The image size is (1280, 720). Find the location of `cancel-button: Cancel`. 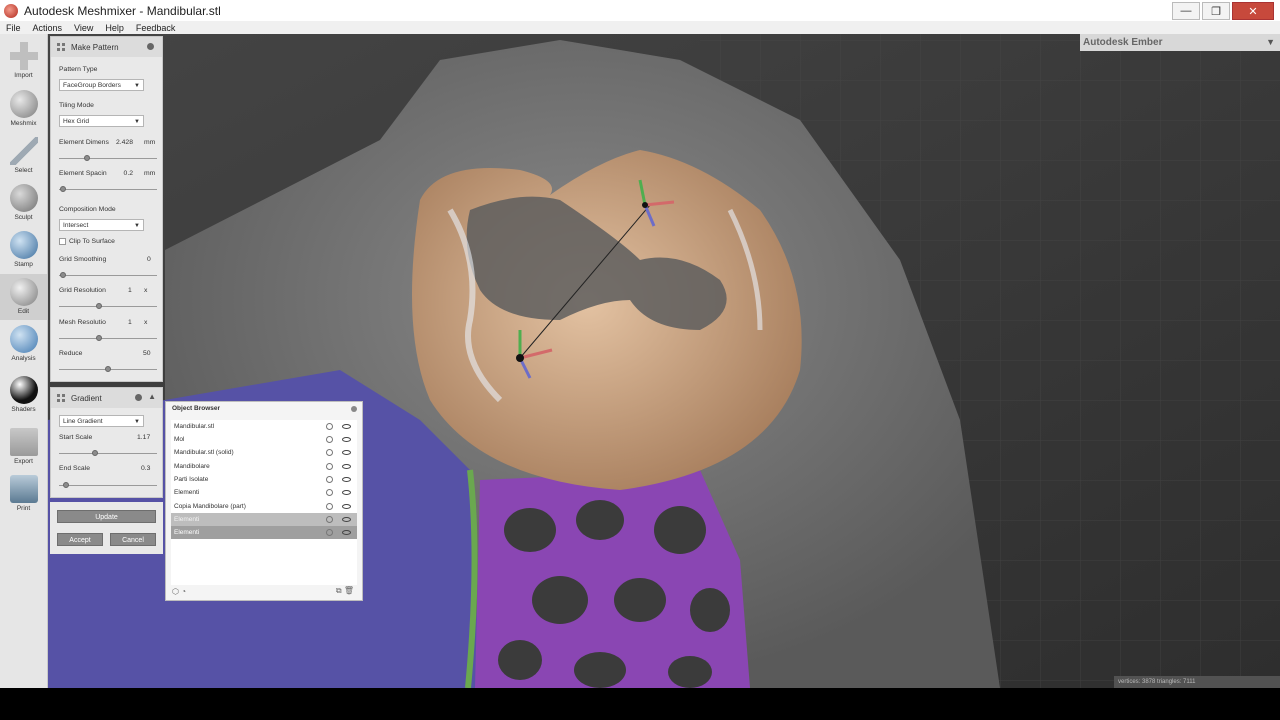

cancel-button: Cancel is located at coordinates (133, 539).